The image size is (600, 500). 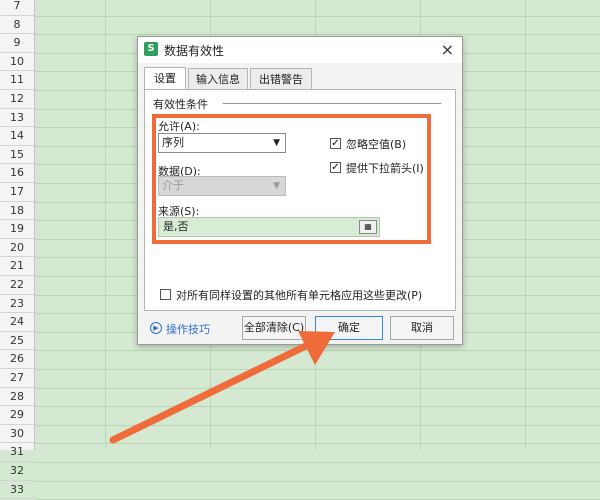 What do you see at coordinates (17, 155) in the screenshot?
I see `row-number: 15` at bounding box center [17, 155].